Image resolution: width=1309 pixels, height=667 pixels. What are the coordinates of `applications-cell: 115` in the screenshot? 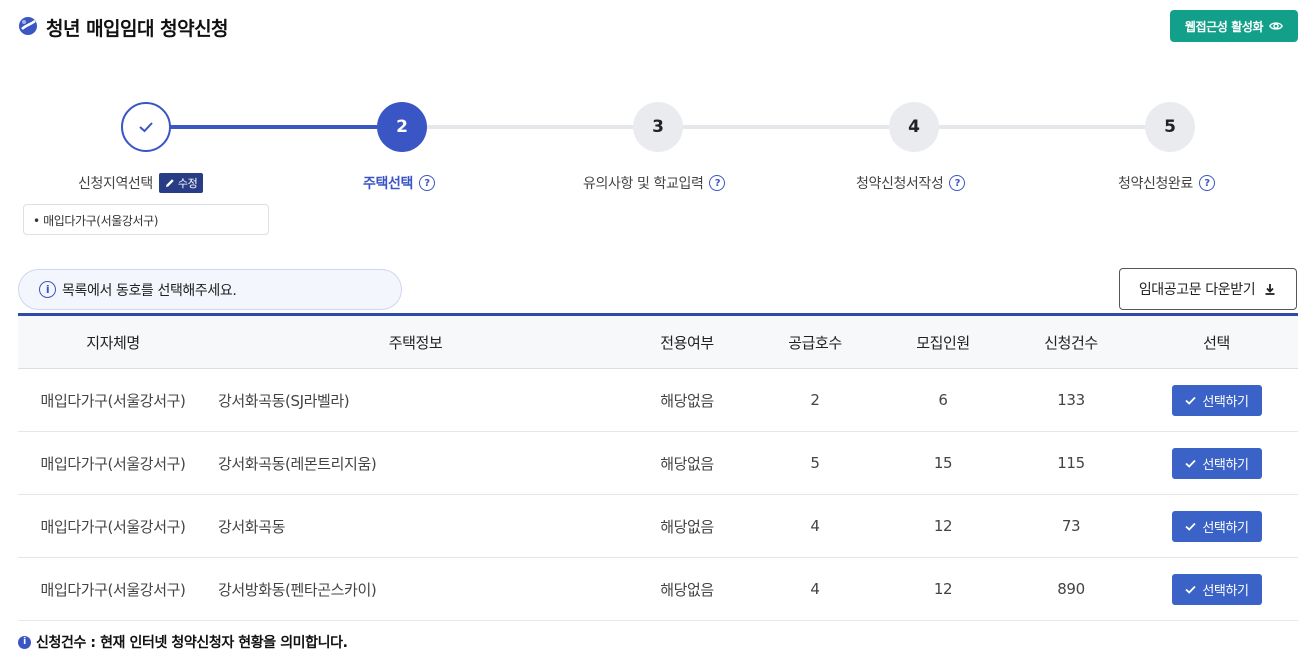 It's located at (1071, 463).